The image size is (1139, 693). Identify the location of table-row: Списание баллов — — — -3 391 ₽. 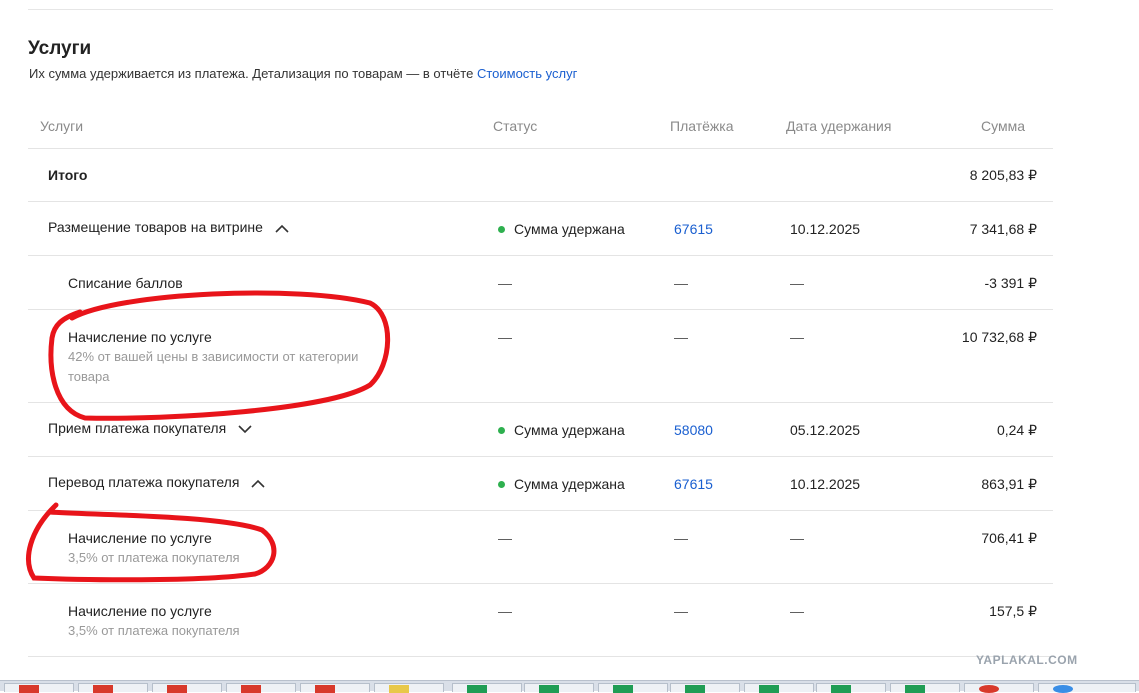
(540, 283).